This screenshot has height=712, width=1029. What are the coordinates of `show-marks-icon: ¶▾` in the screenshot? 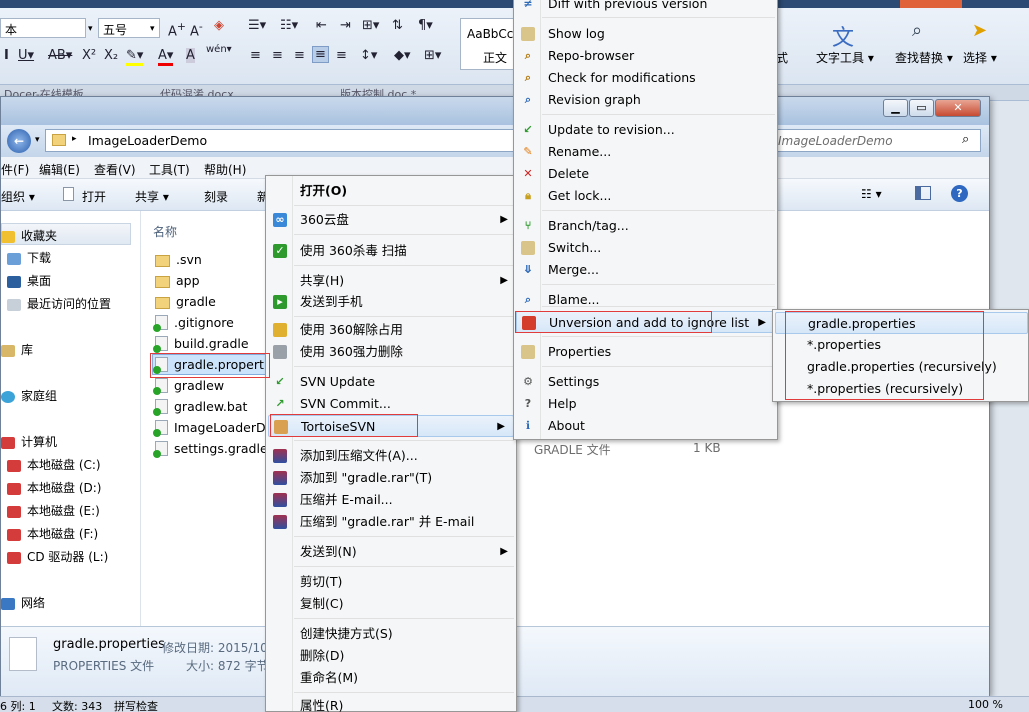 It's located at (425, 25).